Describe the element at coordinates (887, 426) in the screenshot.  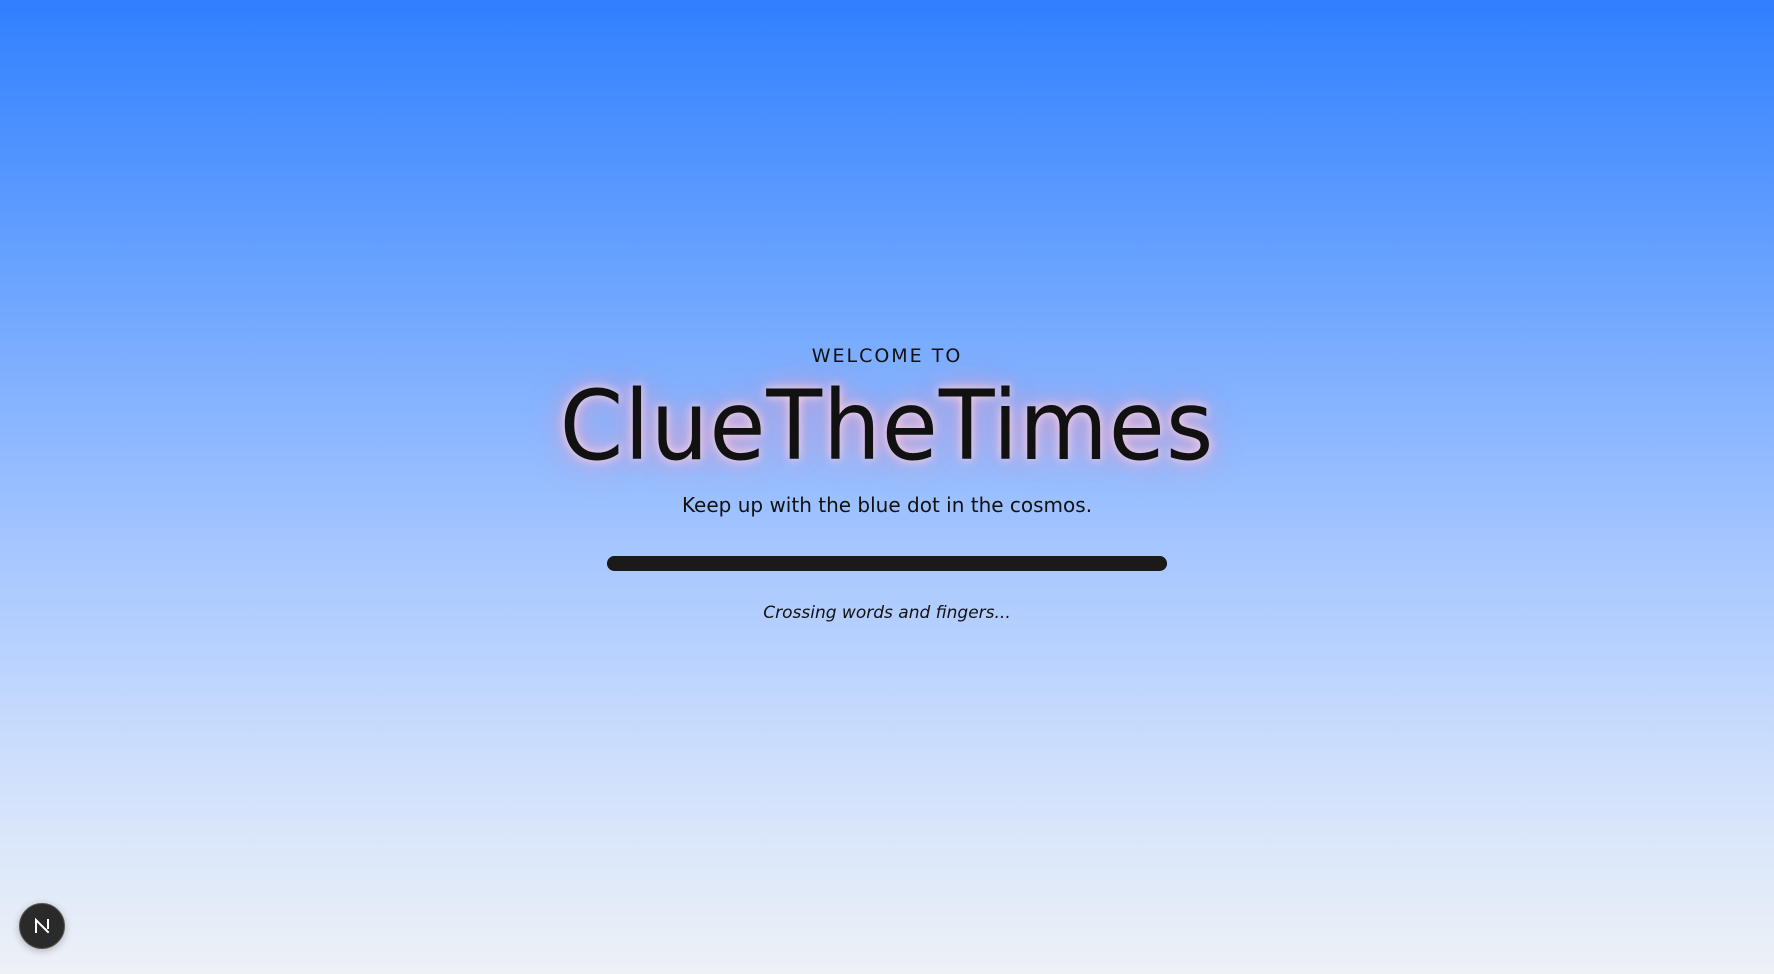
I see `app-title: ClueTheTimes` at that location.